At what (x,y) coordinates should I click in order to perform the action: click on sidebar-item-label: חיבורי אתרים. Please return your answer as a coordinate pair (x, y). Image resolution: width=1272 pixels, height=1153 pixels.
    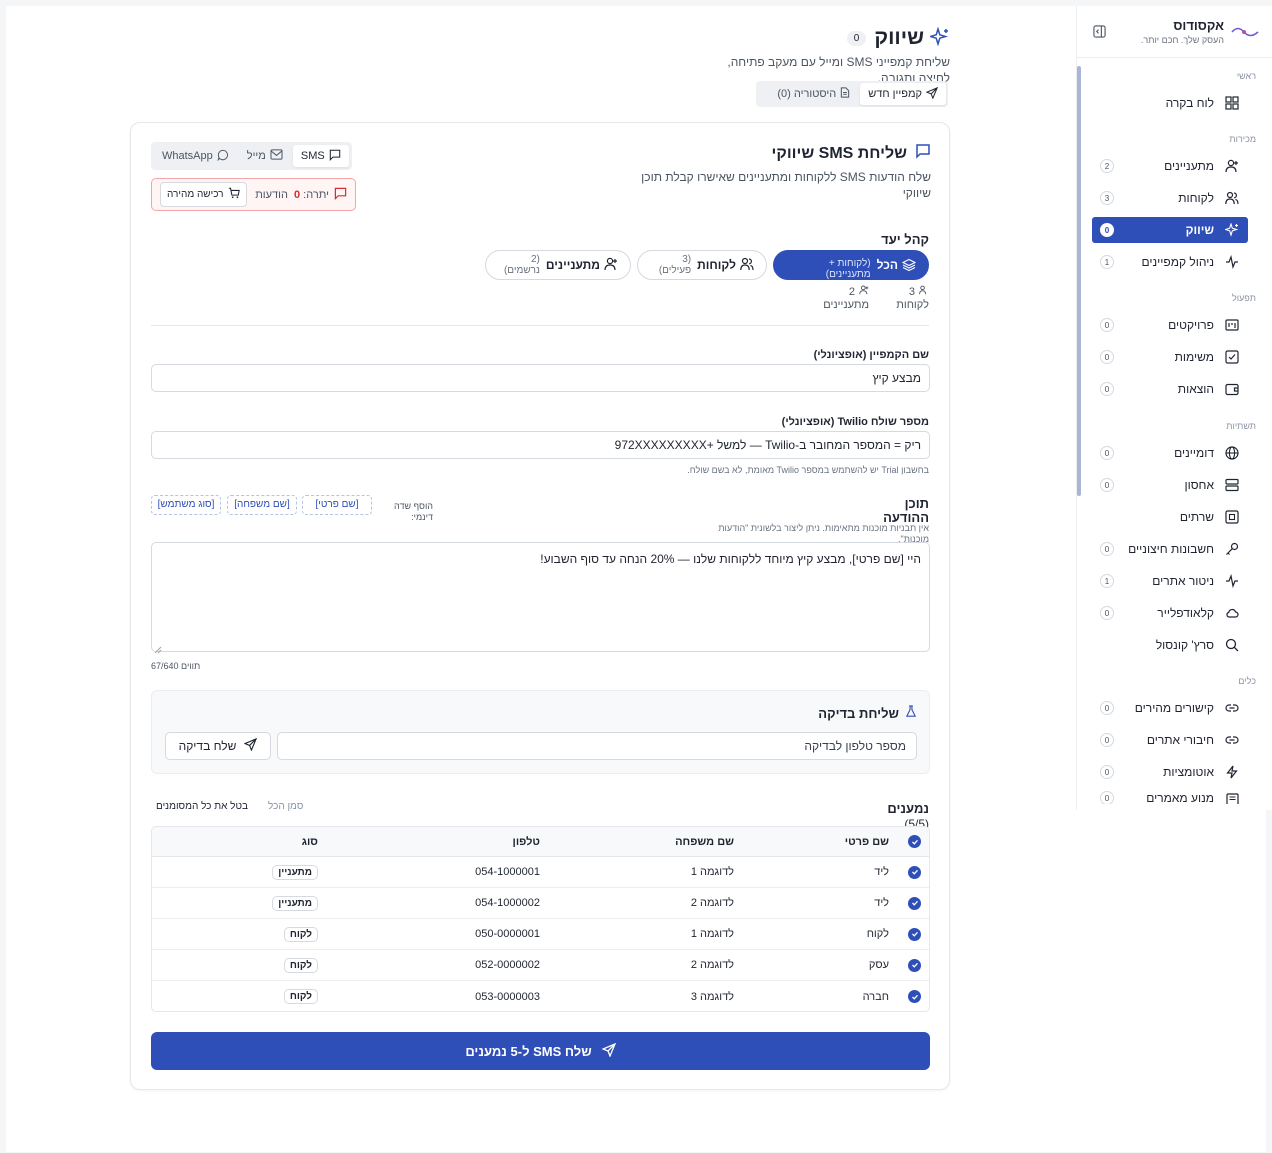
    Looking at the image, I should click on (1180, 740).